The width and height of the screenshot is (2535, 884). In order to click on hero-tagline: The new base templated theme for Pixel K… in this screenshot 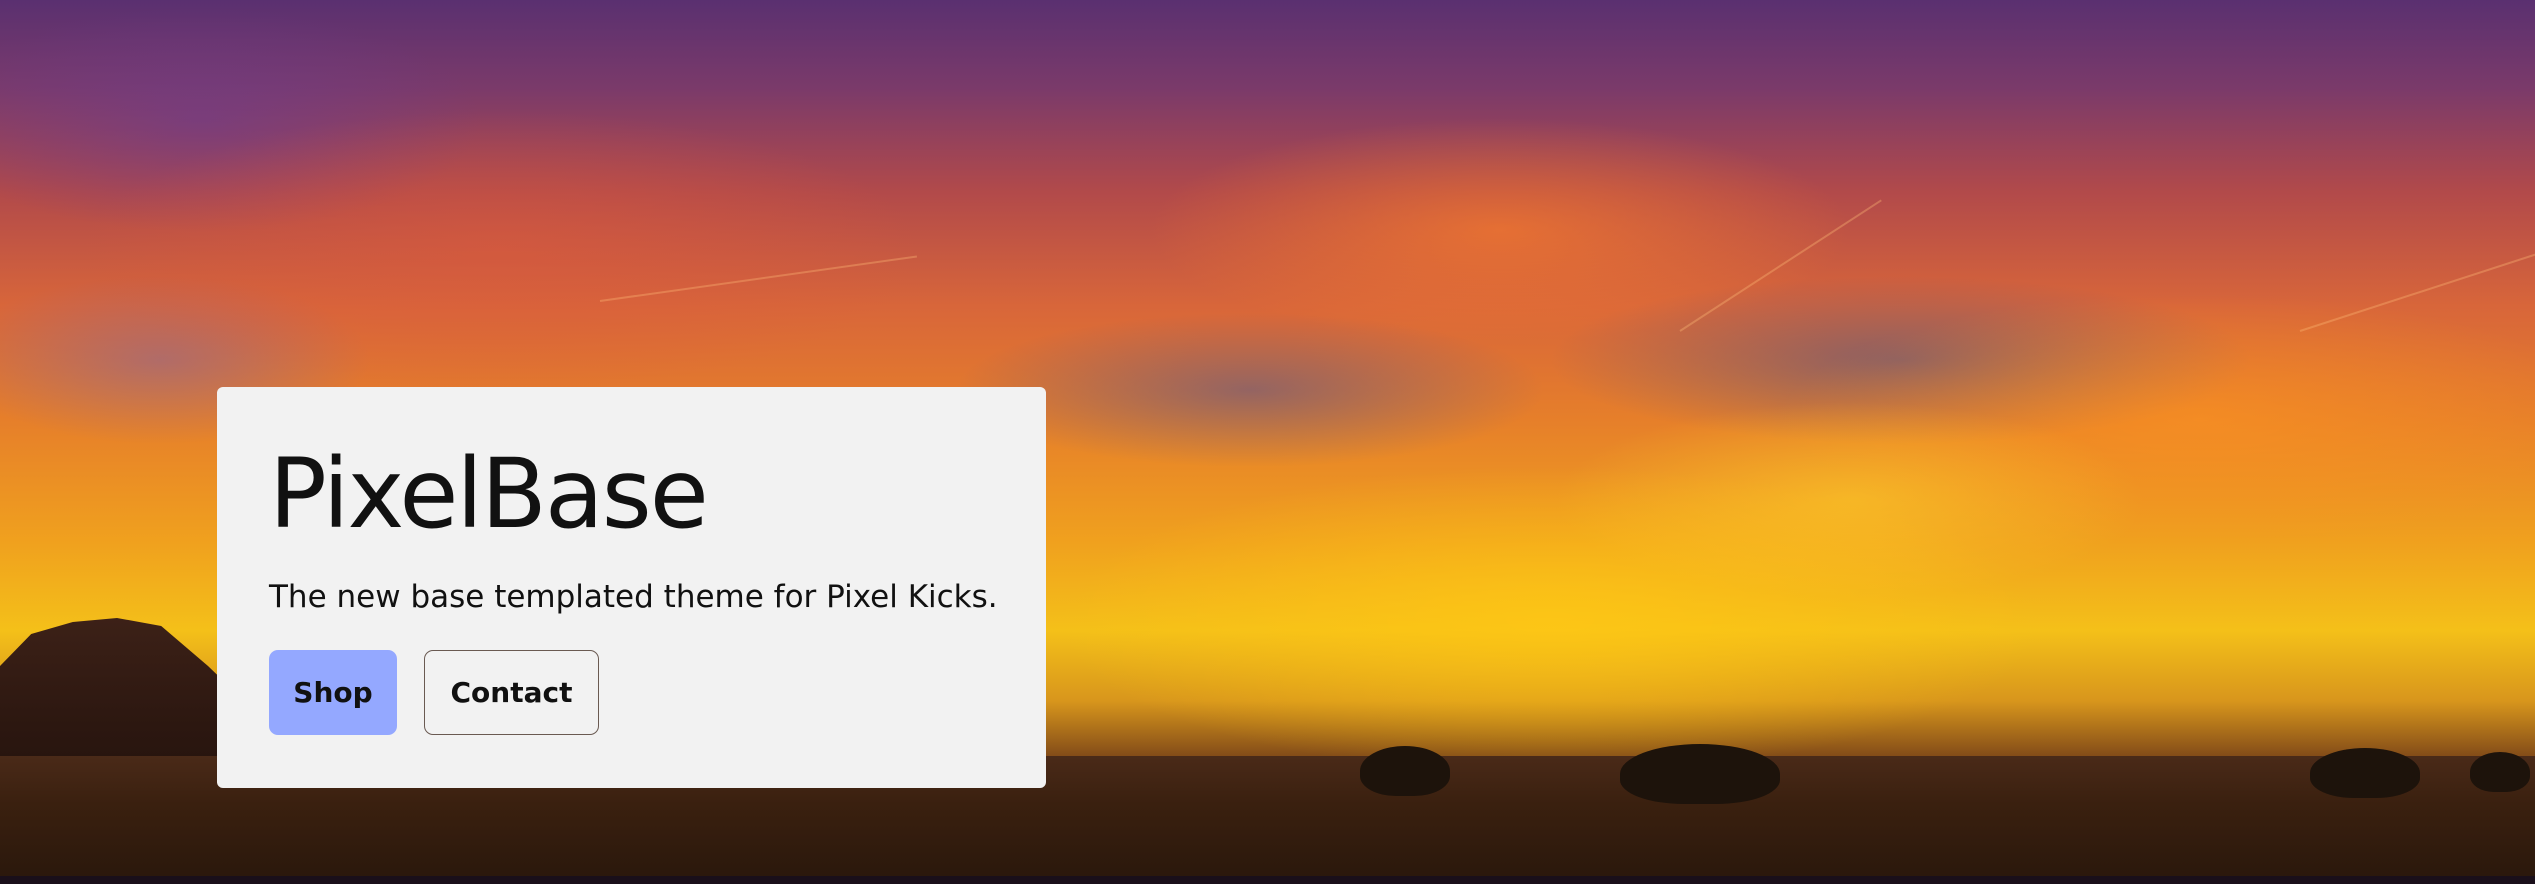, I will do `click(633, 597)`.